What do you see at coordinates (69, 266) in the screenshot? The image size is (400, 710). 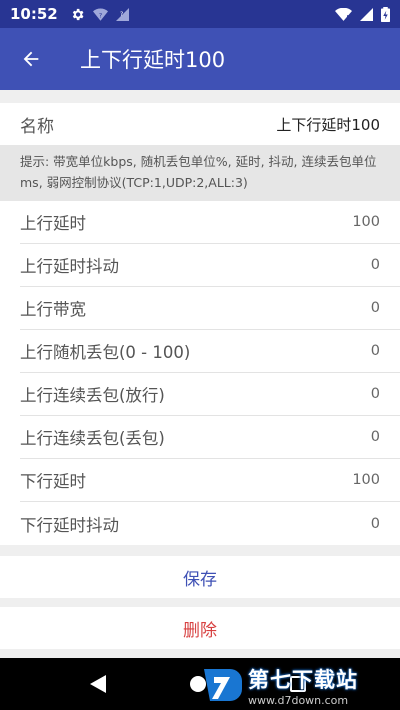 I see `param-label: 上行延时抖动` at bounding box center [69, 266].